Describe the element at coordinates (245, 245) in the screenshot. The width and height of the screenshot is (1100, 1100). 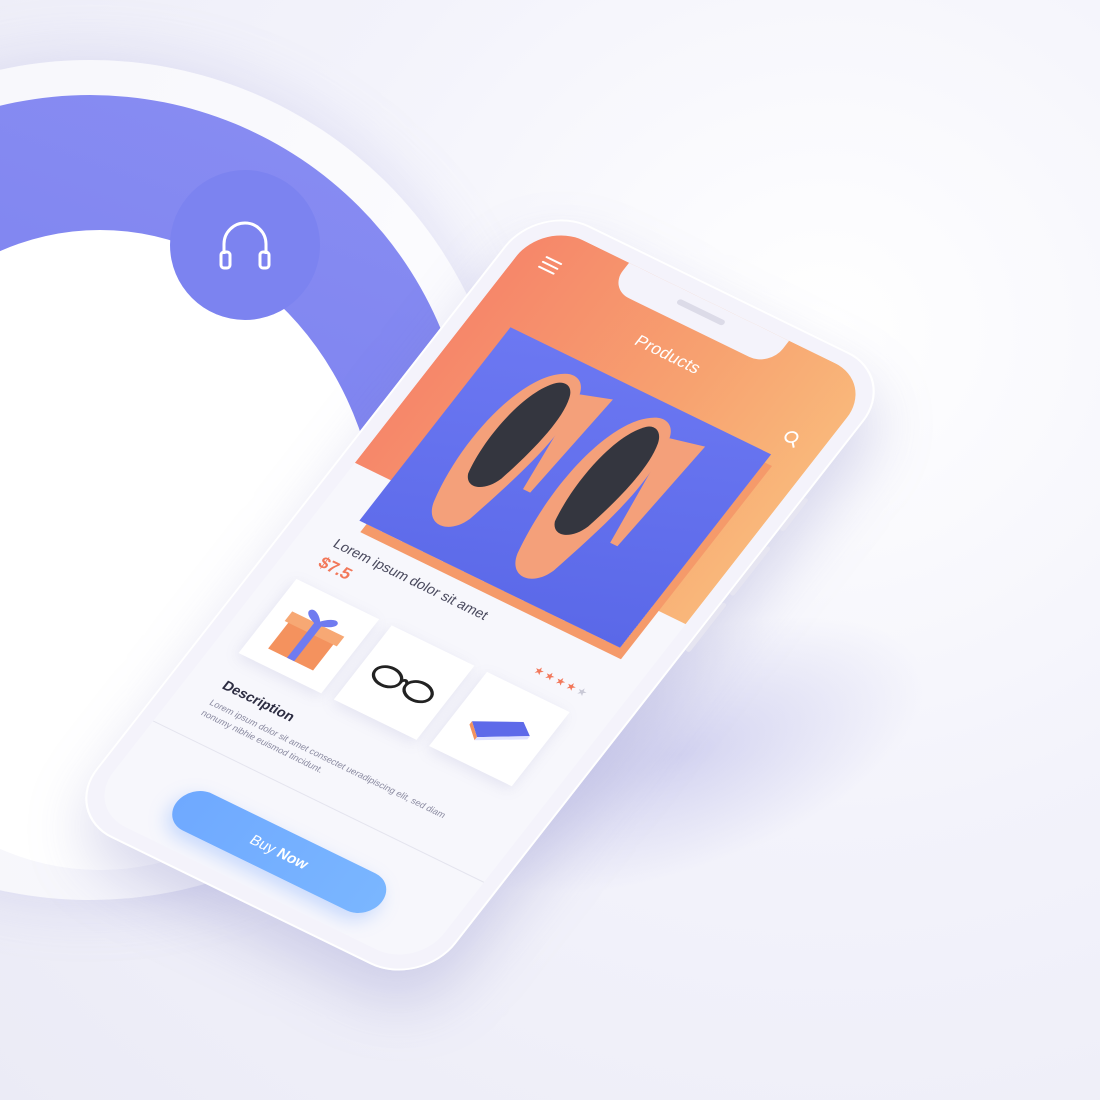
I see `headphones-icon` at that location.